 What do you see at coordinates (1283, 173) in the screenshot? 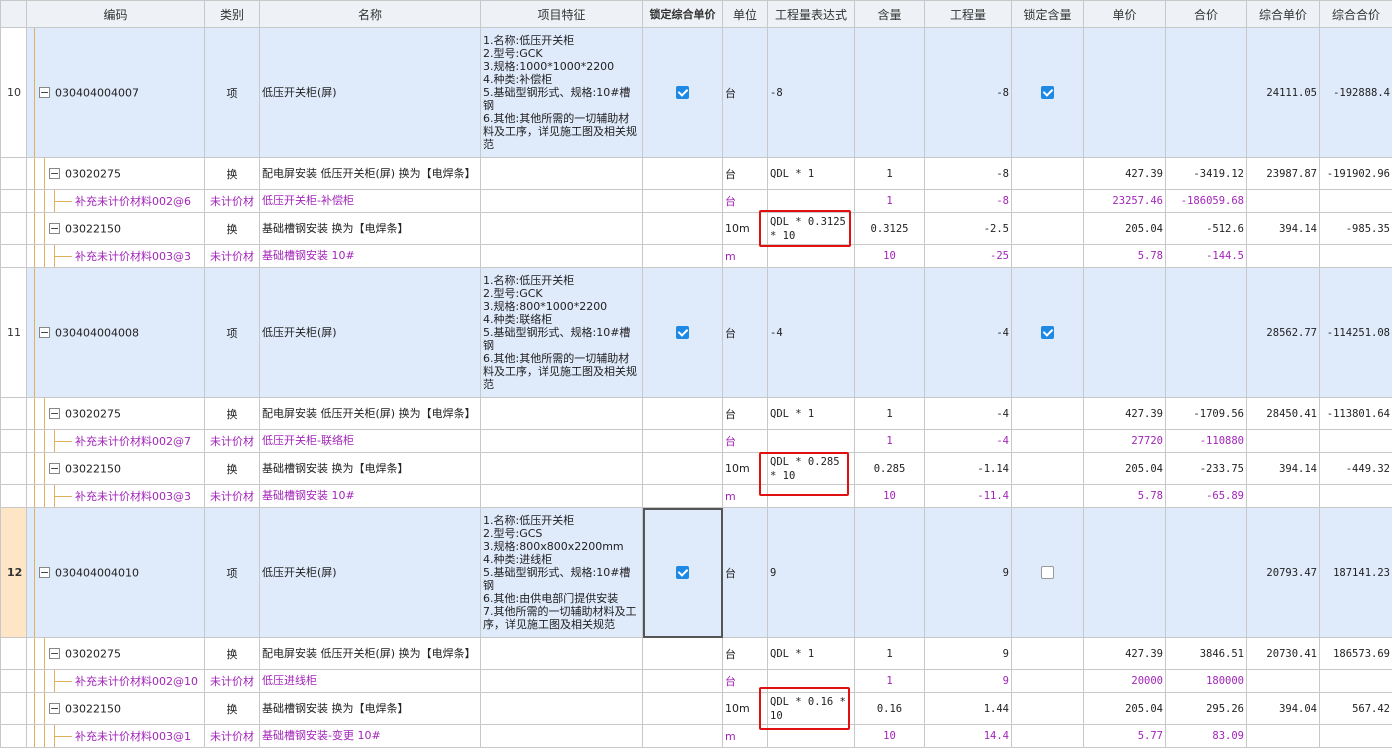
I see `composite-unit-price-cell: 23987.87` at bounding box center [1283, 173].